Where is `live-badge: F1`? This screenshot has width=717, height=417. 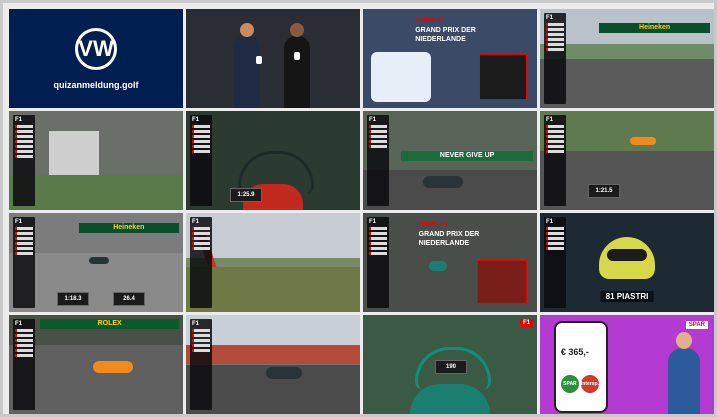
live-badge: F1 is located at coordinates (526, 323).